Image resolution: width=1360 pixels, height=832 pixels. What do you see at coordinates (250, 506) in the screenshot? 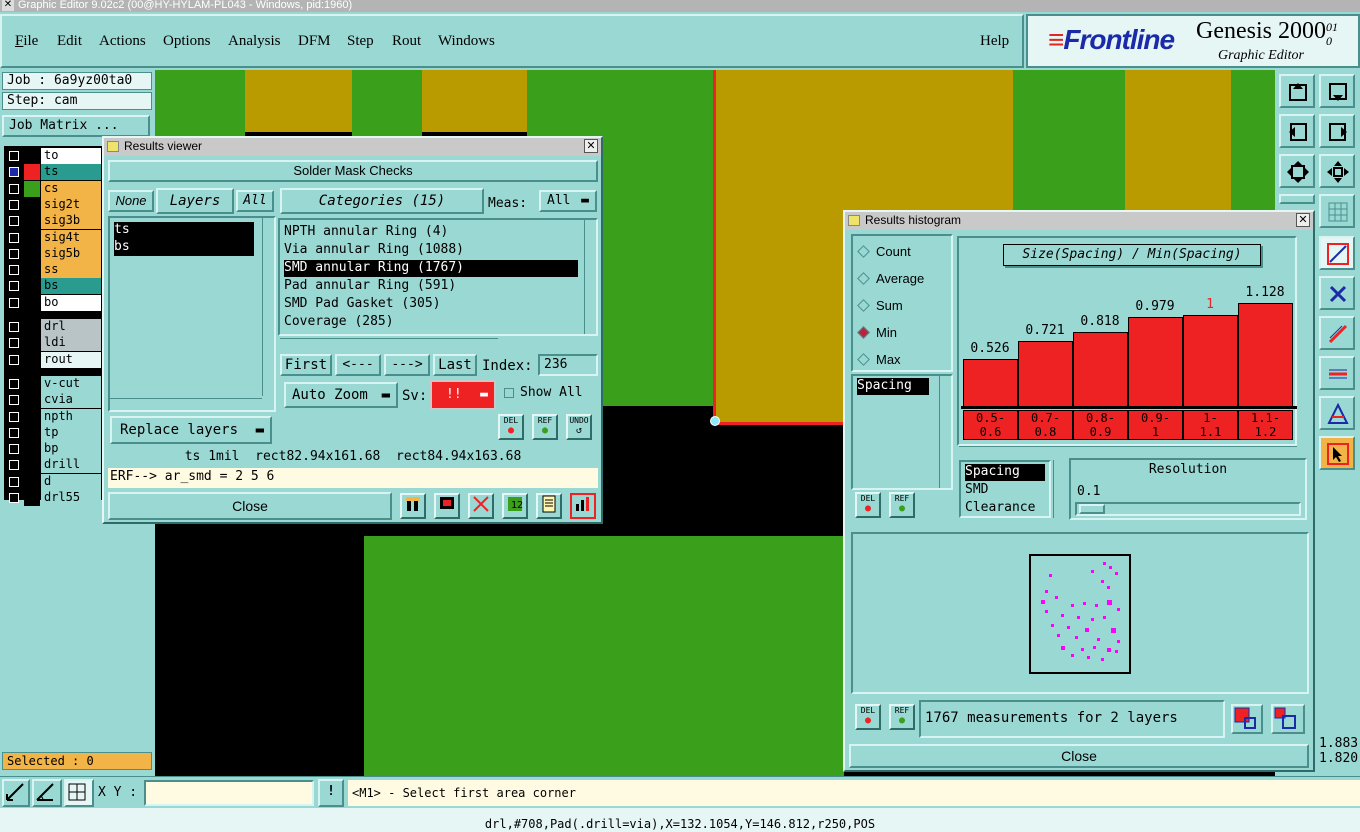
I see `results-viewer-close-button: Close` at bounding box center [250, 506].